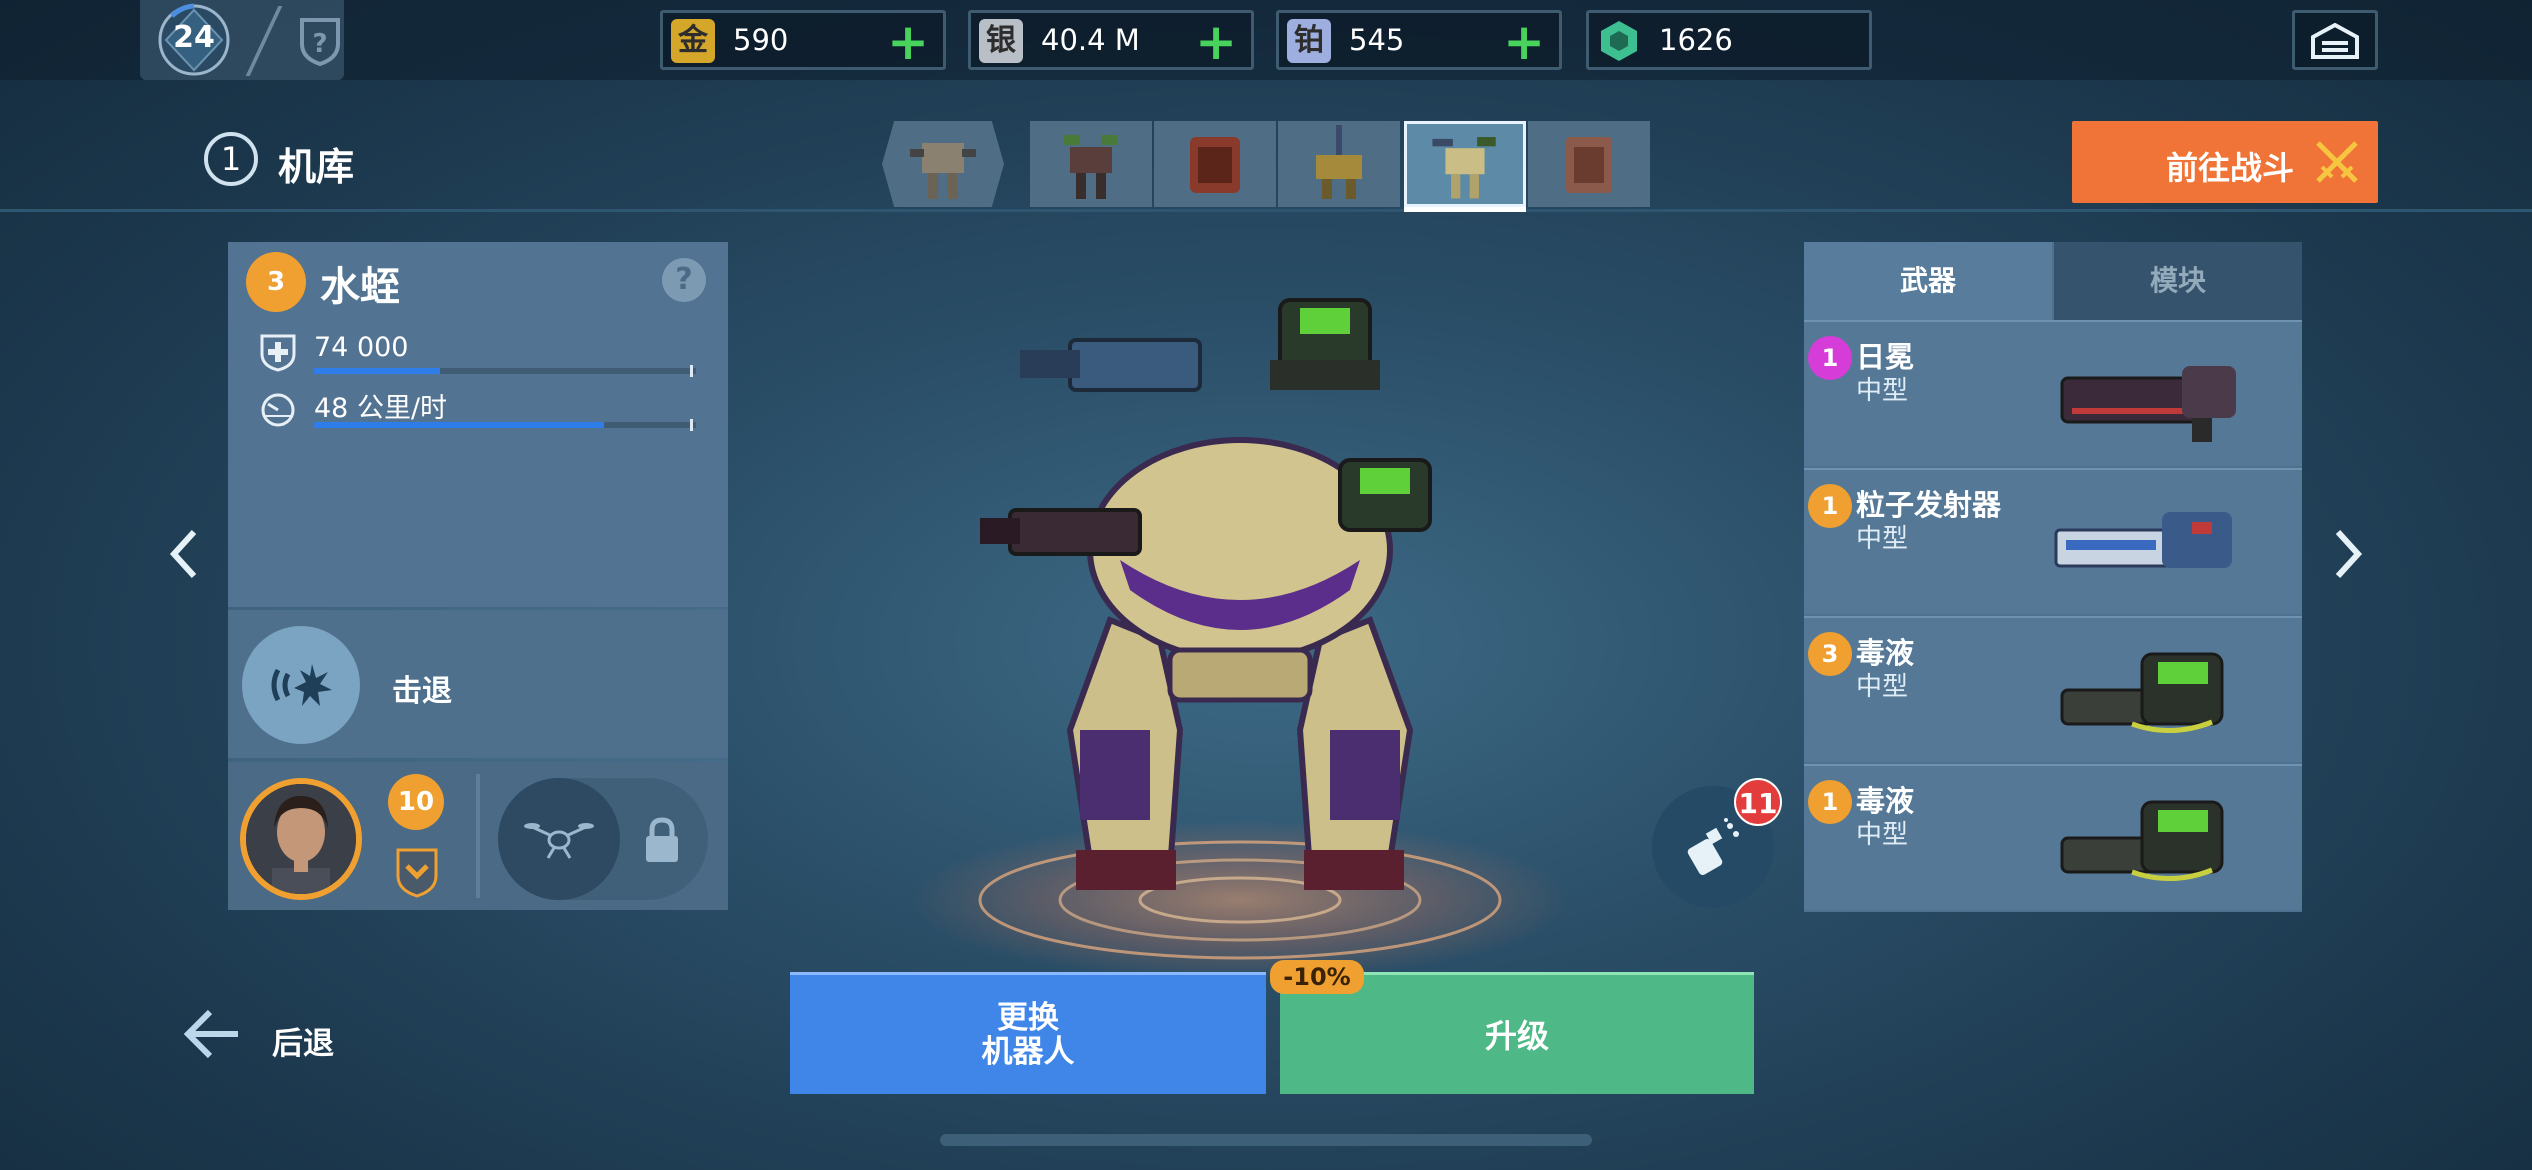 This screenshot has height=1170, width=2532. What do you see at coordinates (278, 353) in the screenshot?
I see `shield-plus-icon` at bounding box center [278, 353].